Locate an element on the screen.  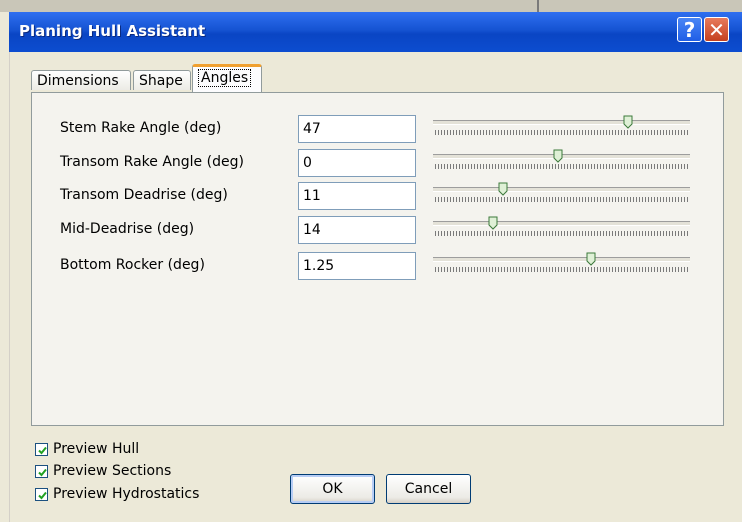
preview-hull-label: Preview Hull is located at coordinates (96, 449).